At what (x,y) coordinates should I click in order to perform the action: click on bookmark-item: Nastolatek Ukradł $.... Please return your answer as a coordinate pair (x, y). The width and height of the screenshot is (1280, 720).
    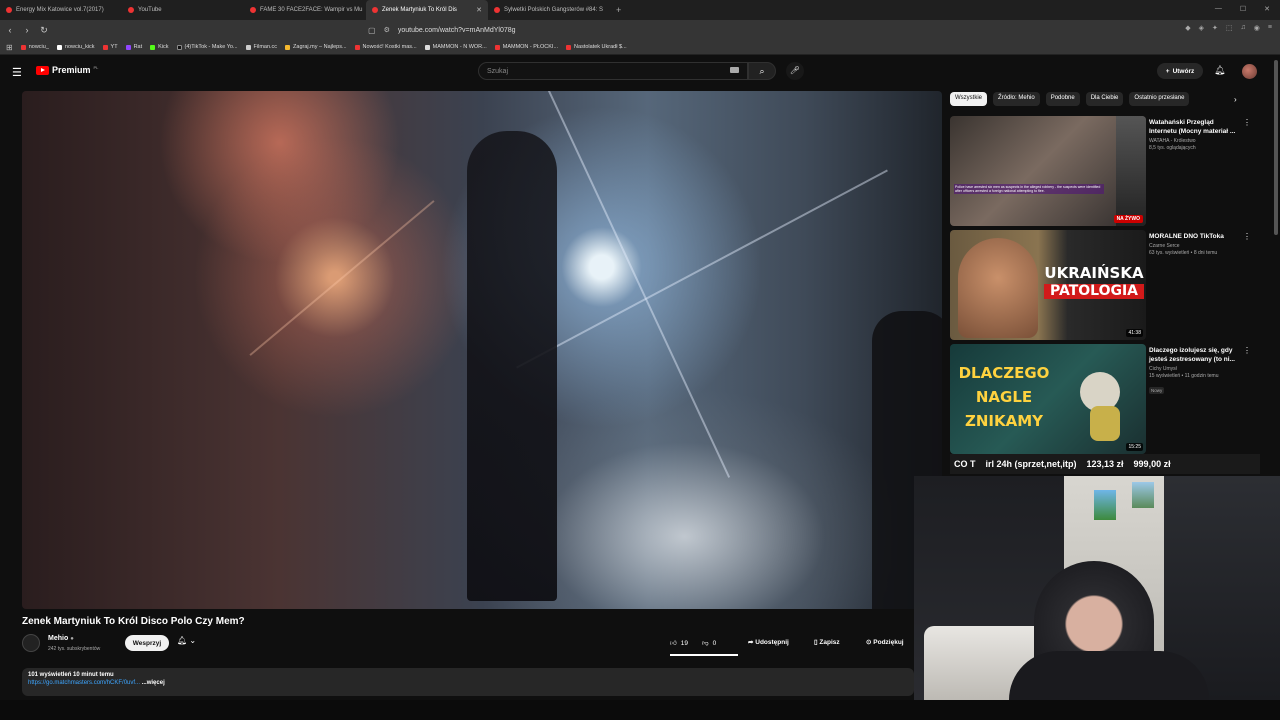
    Looking at the image, I should click on (596, 47).